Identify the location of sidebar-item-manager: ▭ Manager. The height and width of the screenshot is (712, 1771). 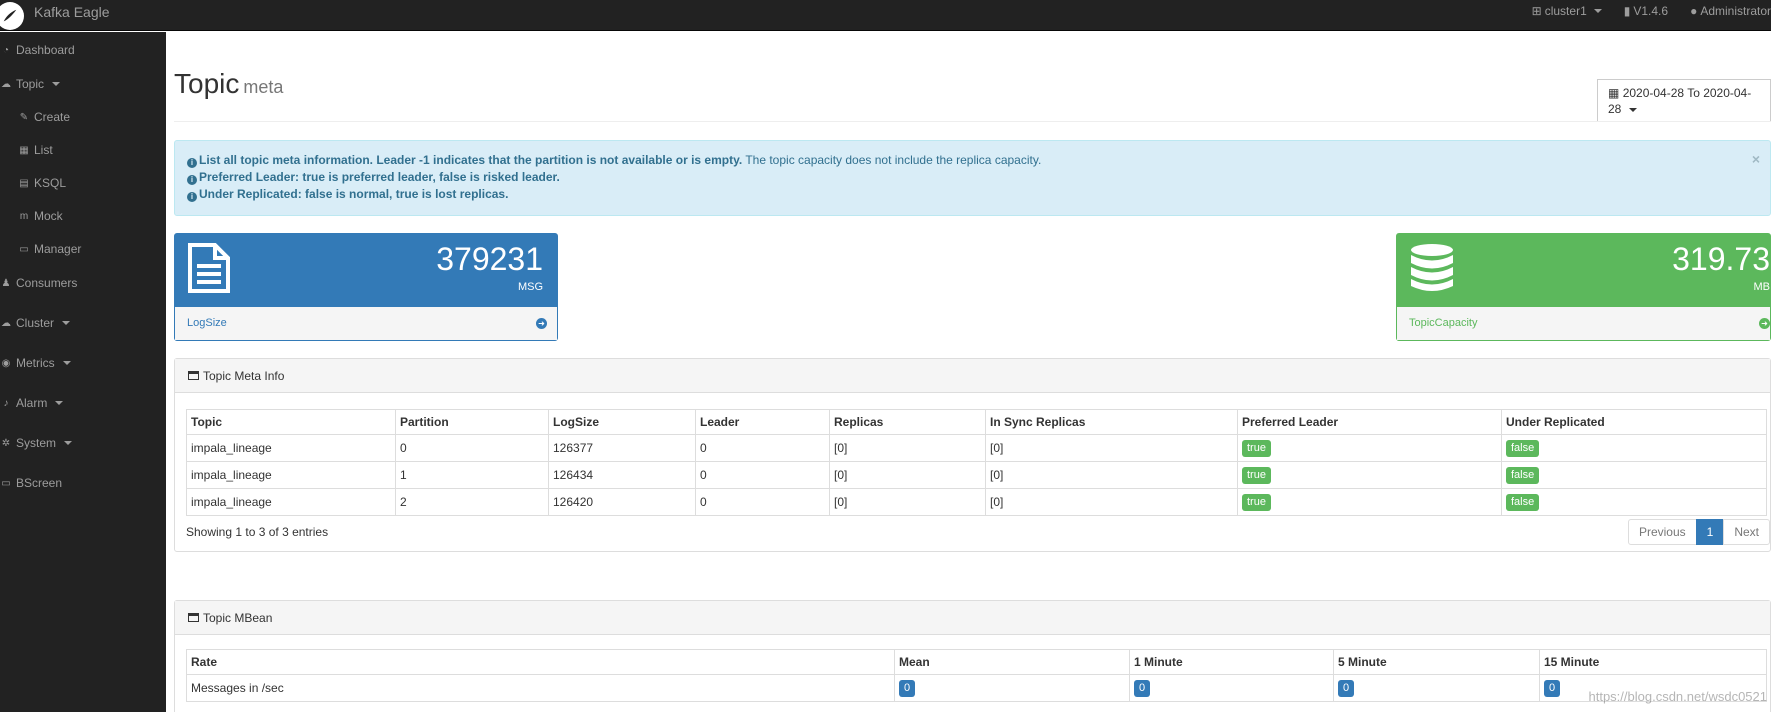
(49, 249).